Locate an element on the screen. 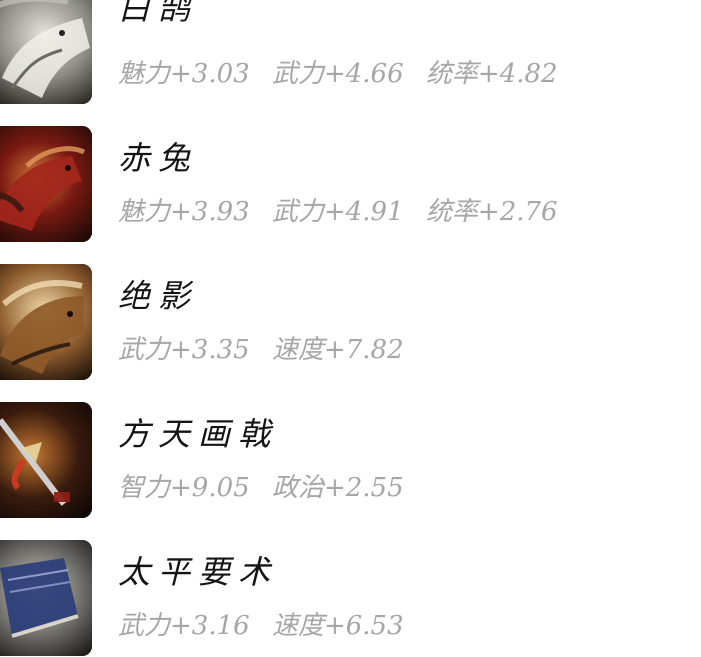 Image resolution: width=701 pixels, height=657 pixels. stat-intelligence: 智力+9.05 is located at coordinates (184, 488).